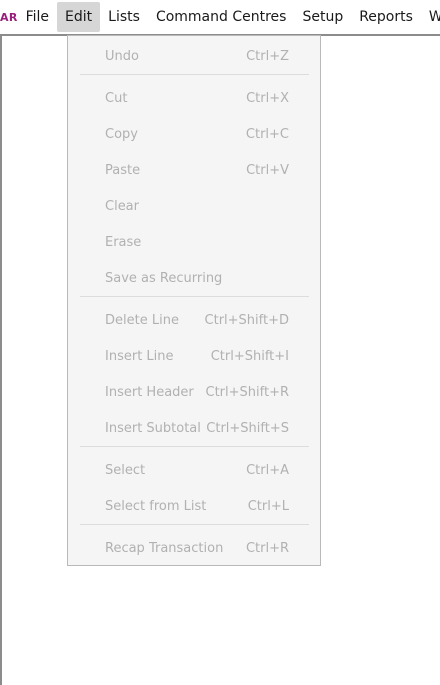  What do you see at coordinates (142, 320) in the screenshot?
I see `menu-item-label: Delete Line` at bounding box center [142, 320].